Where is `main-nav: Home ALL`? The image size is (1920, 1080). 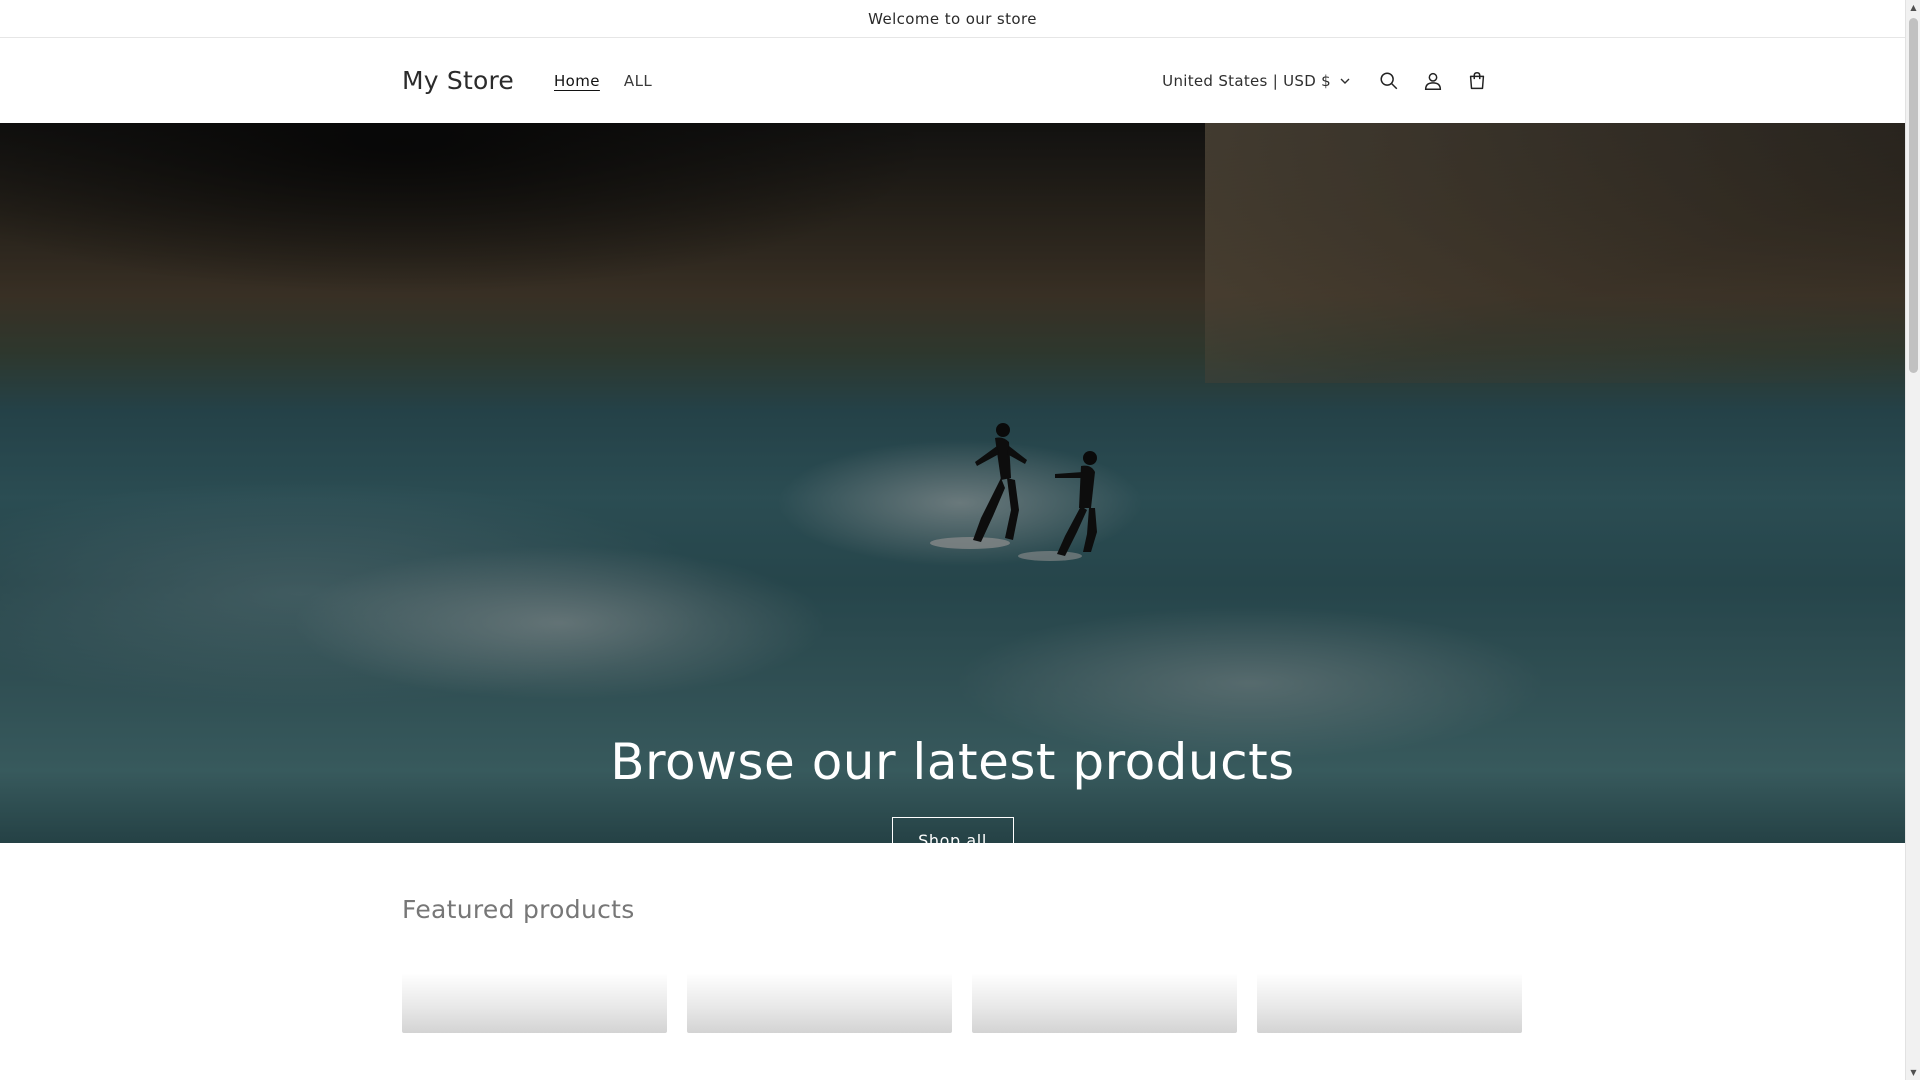 main-nav: Home ALL is located at coordinates (603, 81).